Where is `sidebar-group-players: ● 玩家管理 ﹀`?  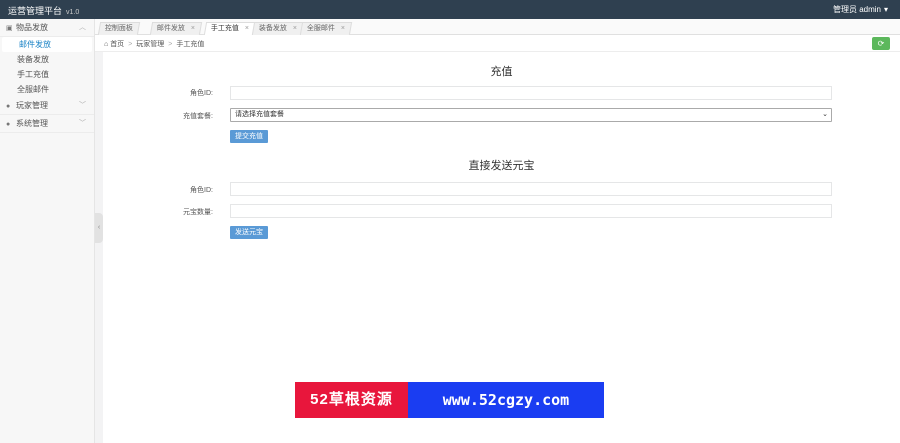
sidebar-group-players: ● 玩家管理 ﹀ is located at coordinates (47, 106).